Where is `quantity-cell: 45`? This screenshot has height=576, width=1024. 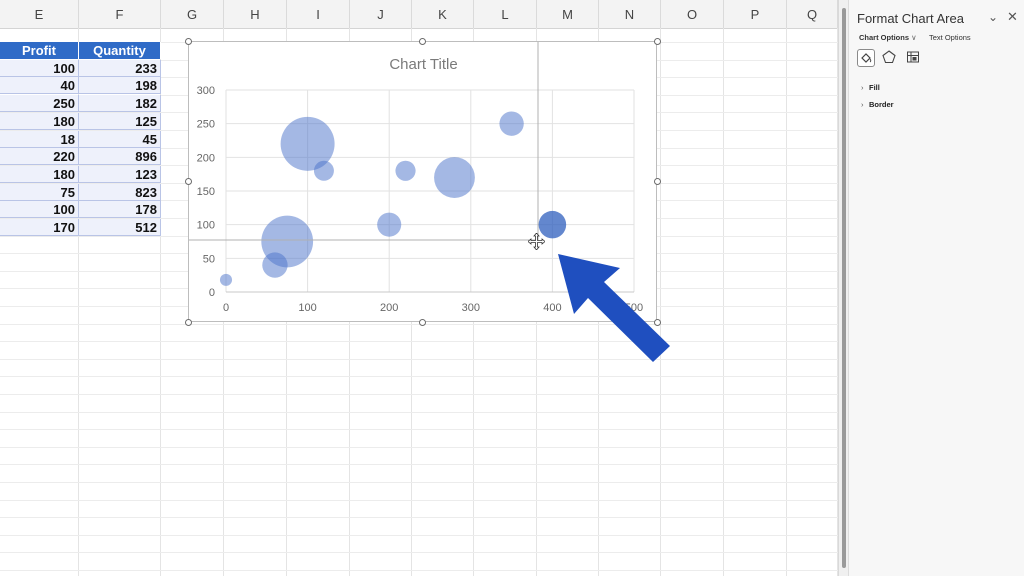
quantity-cell: 45 is located at coordinates (120, 139).